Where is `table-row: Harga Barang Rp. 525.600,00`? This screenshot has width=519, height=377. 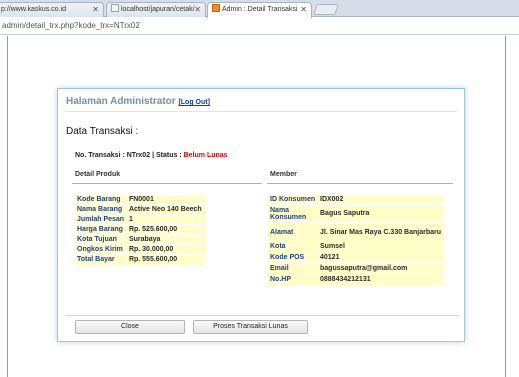
table-row: Harga Barang Rp. 525.600,00 is located at coordinates (140, 229).